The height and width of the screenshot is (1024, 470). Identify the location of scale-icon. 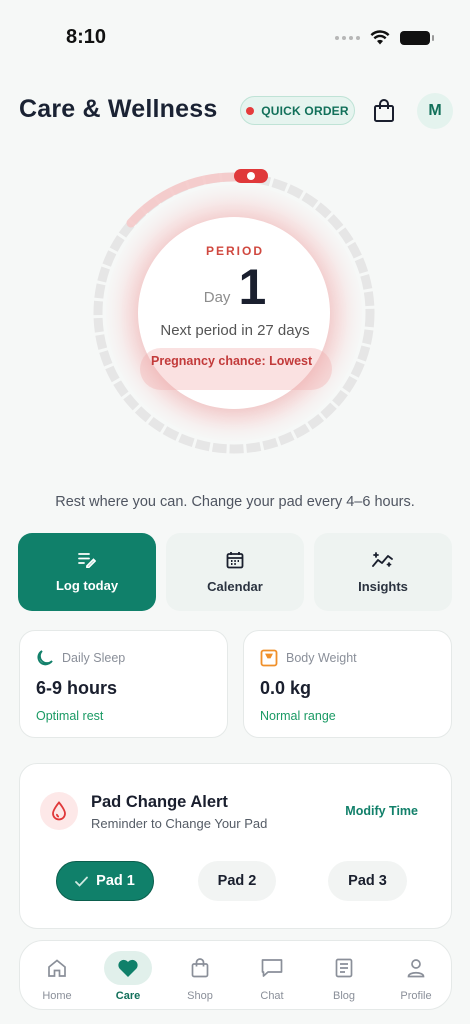
(269, 658).